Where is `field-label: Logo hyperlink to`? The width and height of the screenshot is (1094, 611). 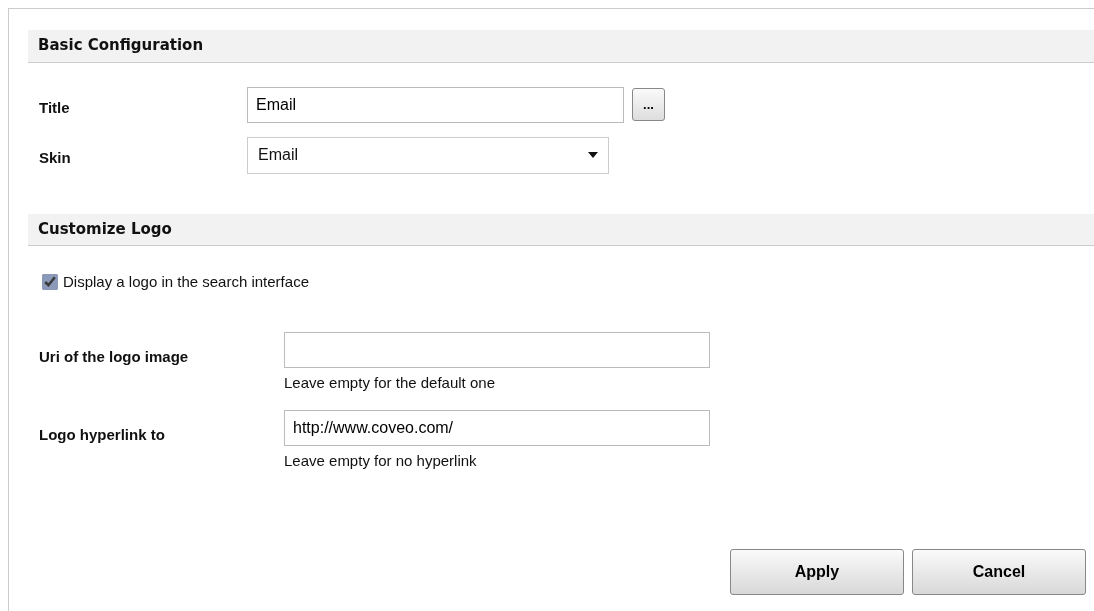
field-label: Logo hyperlink to is located at coordinates (102, 435).